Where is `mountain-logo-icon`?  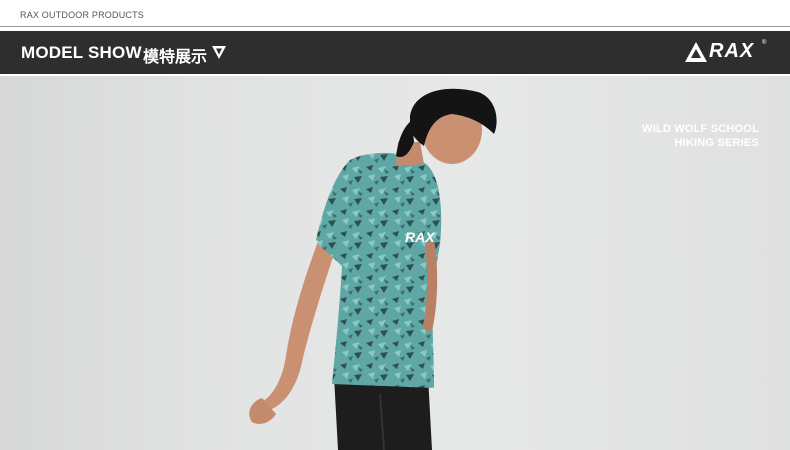
mountain-logo-icon is located at coordinates (696, 52).